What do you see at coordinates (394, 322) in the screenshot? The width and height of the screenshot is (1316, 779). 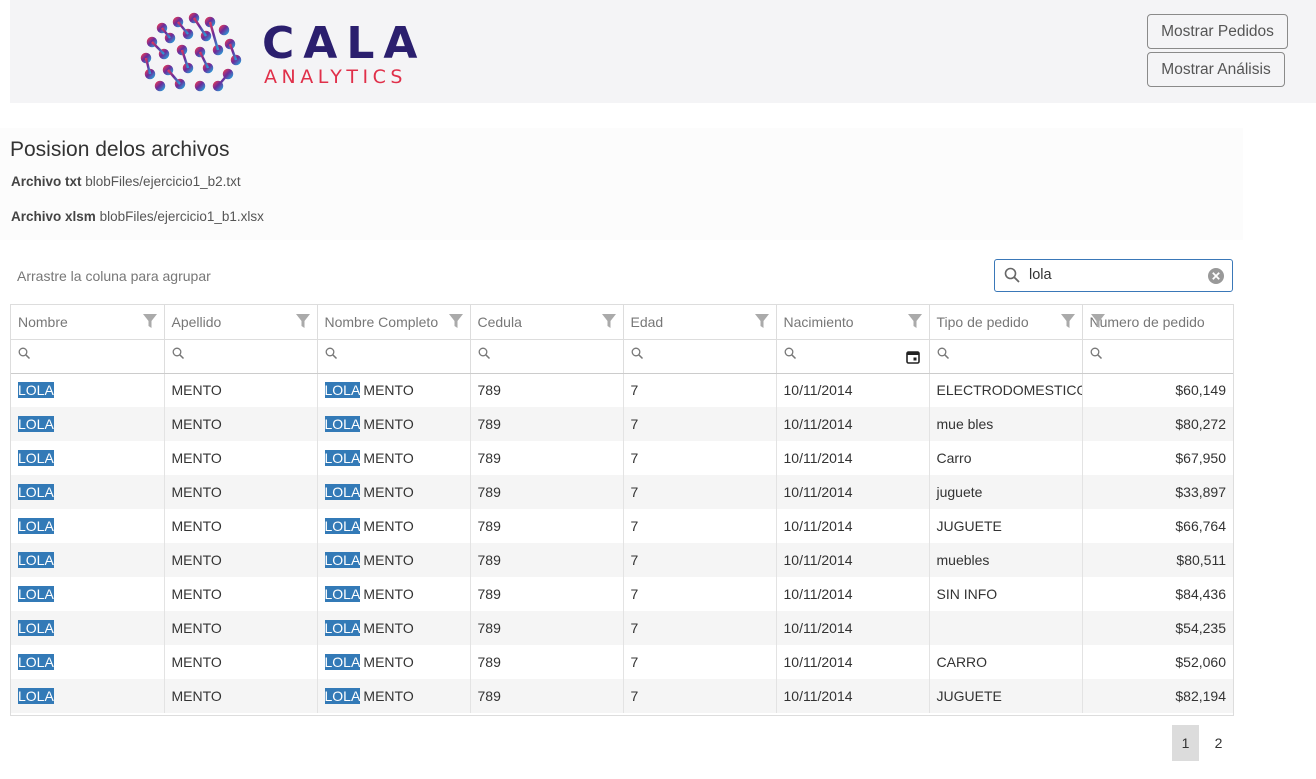 I see `column-header-nombre-completo: Nombre Completo` at bounding box center [394, 322].